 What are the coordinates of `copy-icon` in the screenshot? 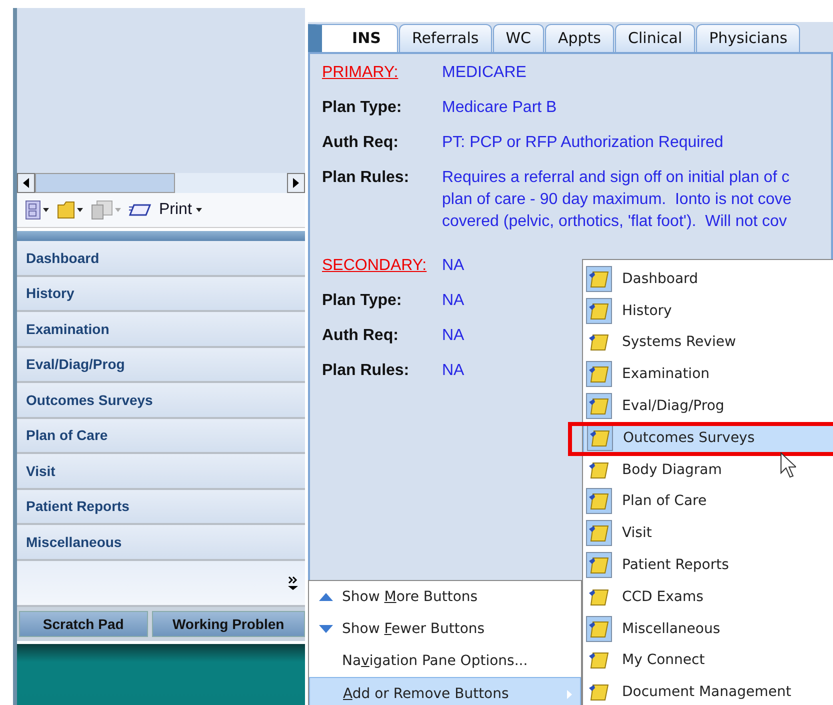 It's located at (102, 210).